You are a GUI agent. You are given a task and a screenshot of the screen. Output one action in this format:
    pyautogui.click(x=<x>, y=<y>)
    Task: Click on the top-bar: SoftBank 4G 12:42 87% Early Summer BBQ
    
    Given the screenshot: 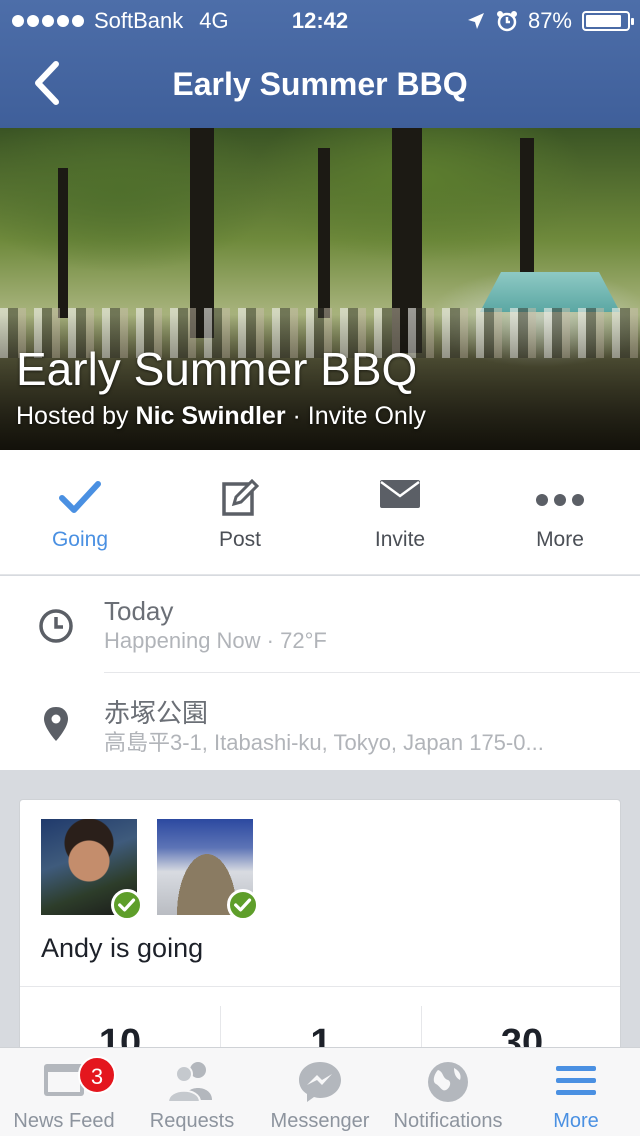 What is the action you would take?
    pyautogui.click(x=320, y=64)
    